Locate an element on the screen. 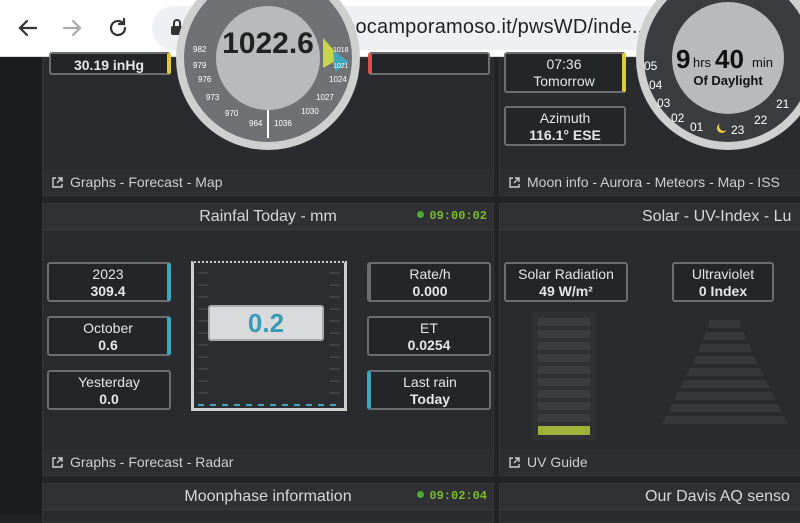  rain-yesterday-box: Yesterday 0.0 is located at coordinates (109, 390).